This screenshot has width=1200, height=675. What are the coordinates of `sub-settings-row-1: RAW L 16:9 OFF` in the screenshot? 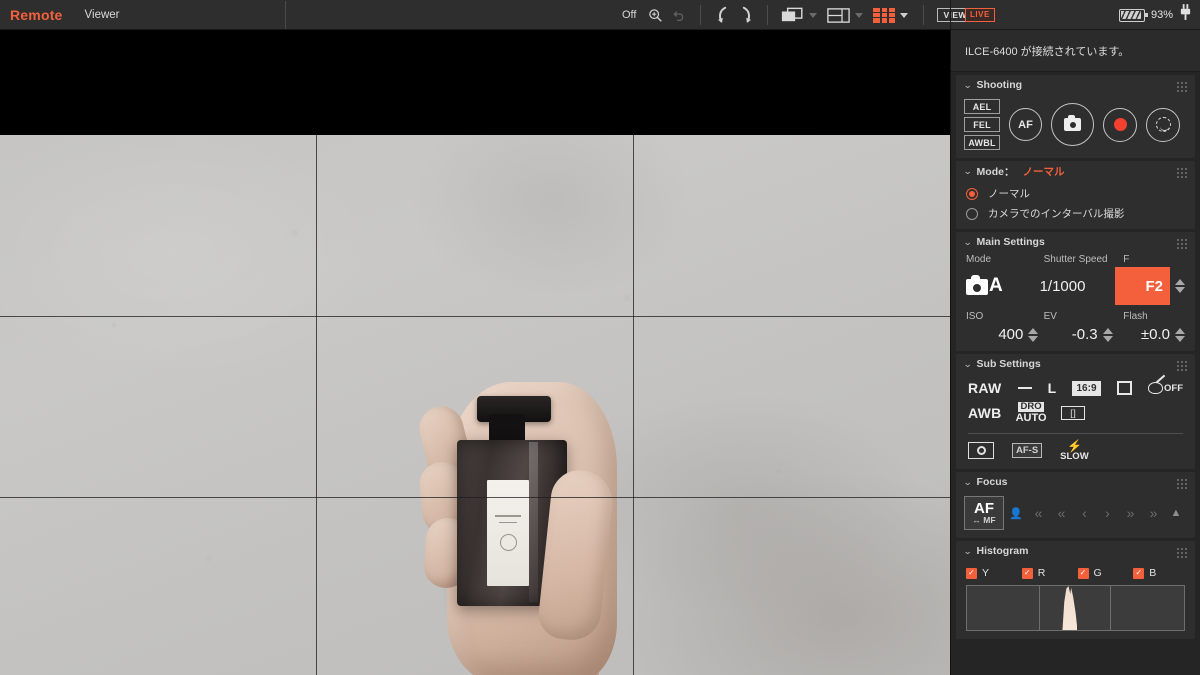 It's located at (1075, 385).